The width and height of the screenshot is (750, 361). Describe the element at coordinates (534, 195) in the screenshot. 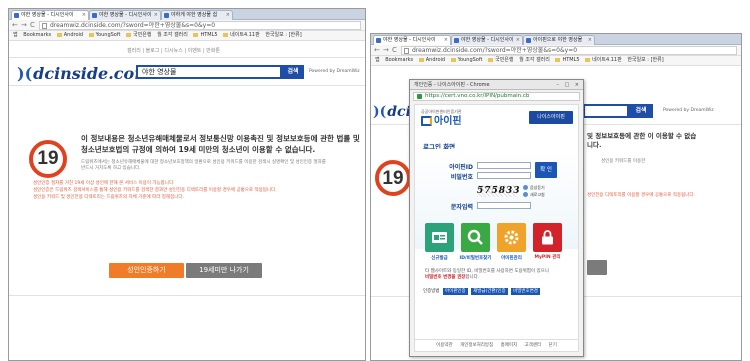

I see `captcha-refresh-button: 새로고침` at that location.